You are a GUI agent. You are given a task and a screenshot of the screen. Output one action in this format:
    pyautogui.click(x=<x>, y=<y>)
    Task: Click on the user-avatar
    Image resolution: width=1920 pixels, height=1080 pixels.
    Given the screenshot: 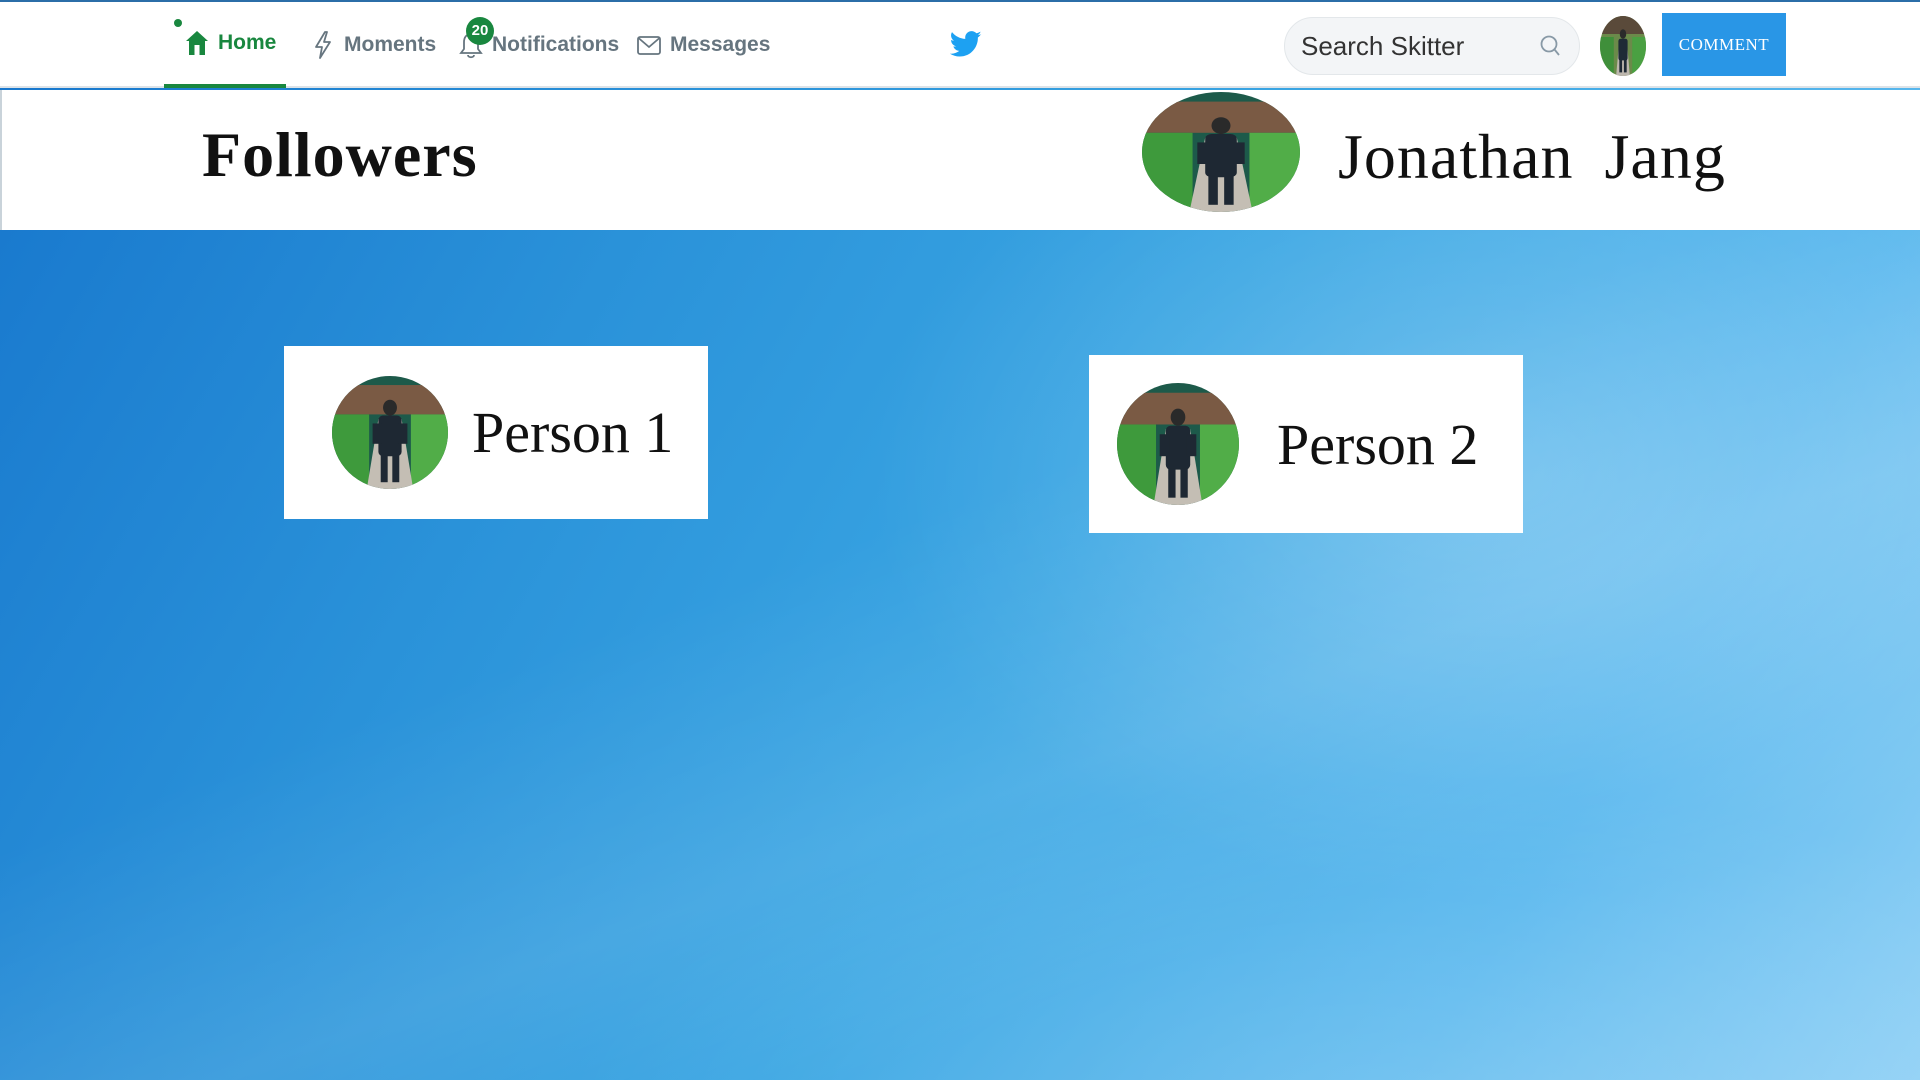 What is the action you would take?
    pyautogui.click(x=1623, y=46)
    